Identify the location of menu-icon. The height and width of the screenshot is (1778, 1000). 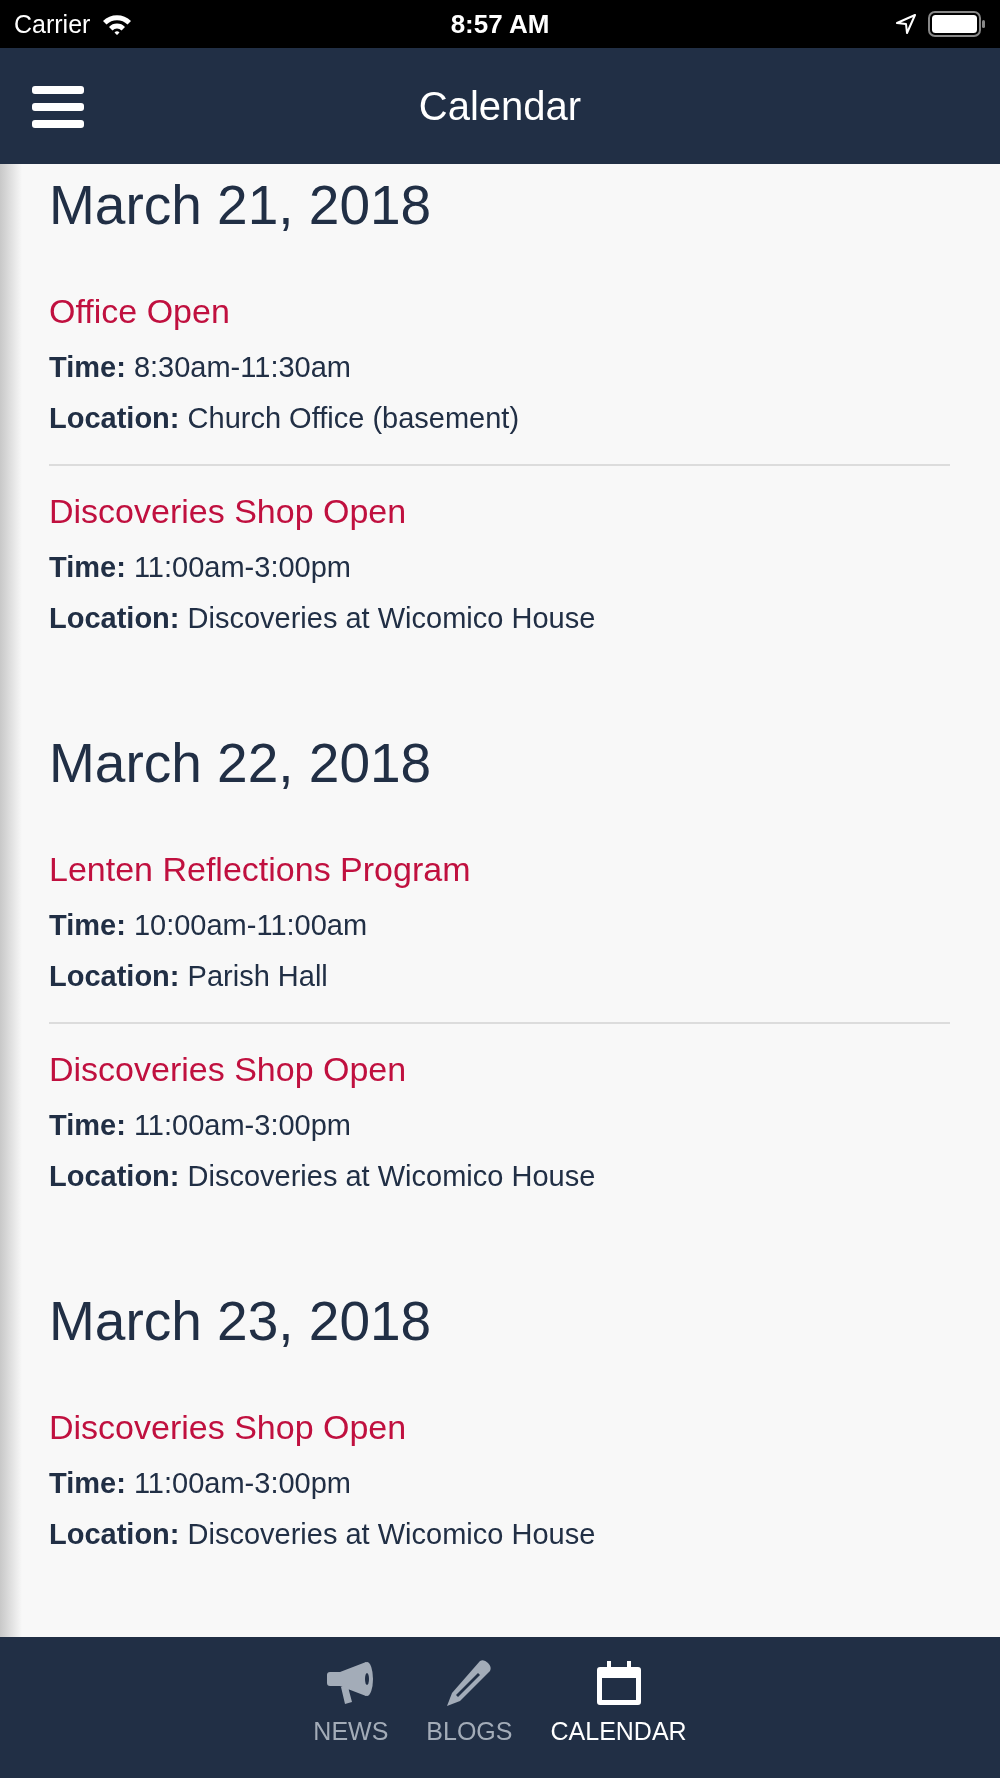
(58, 107).